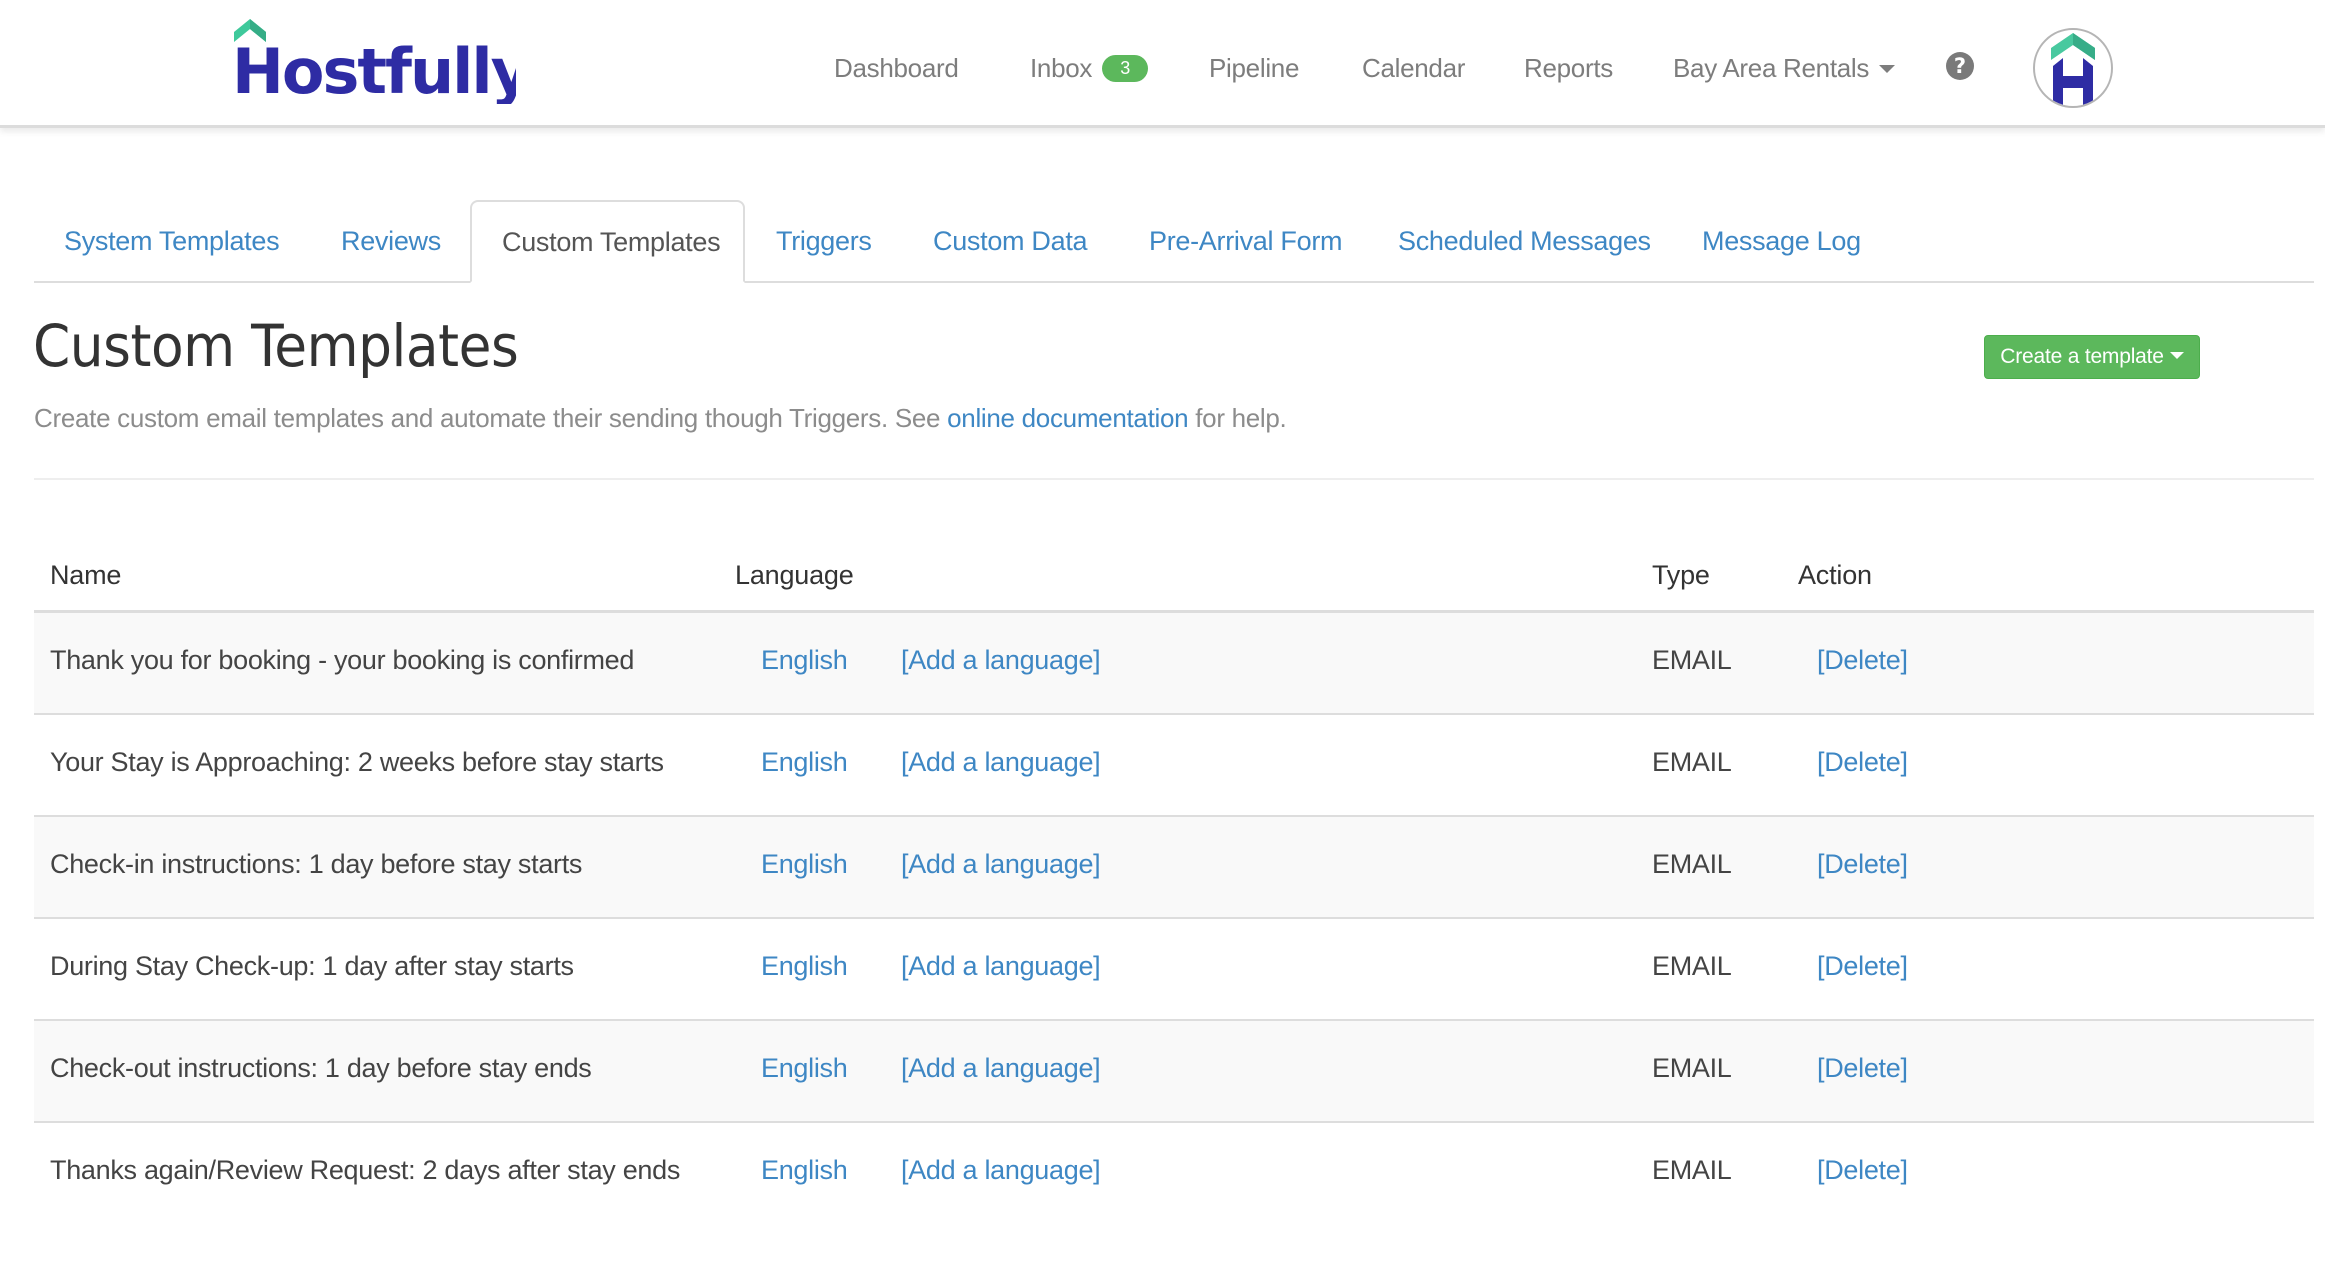  Describe the element at coordinates (1174, 576) in the screenshot. I see `table-header: Name Language Type Action` at that location.